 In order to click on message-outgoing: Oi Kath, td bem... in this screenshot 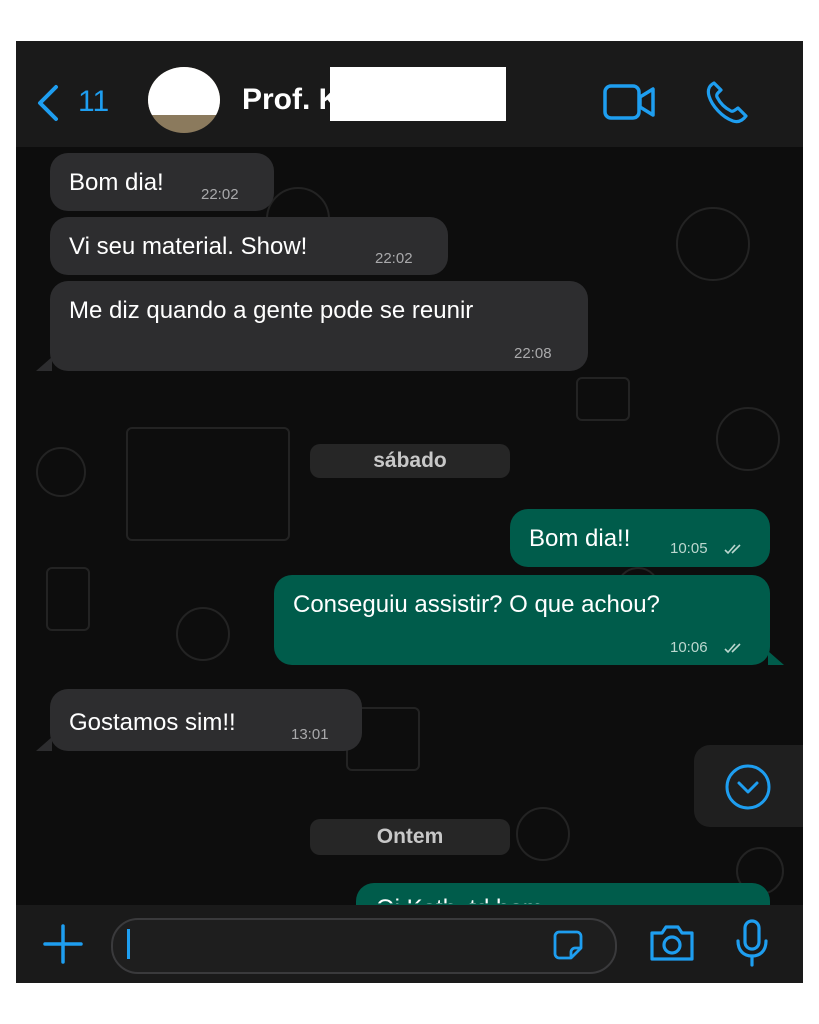, I will do `click(563, 894)`.